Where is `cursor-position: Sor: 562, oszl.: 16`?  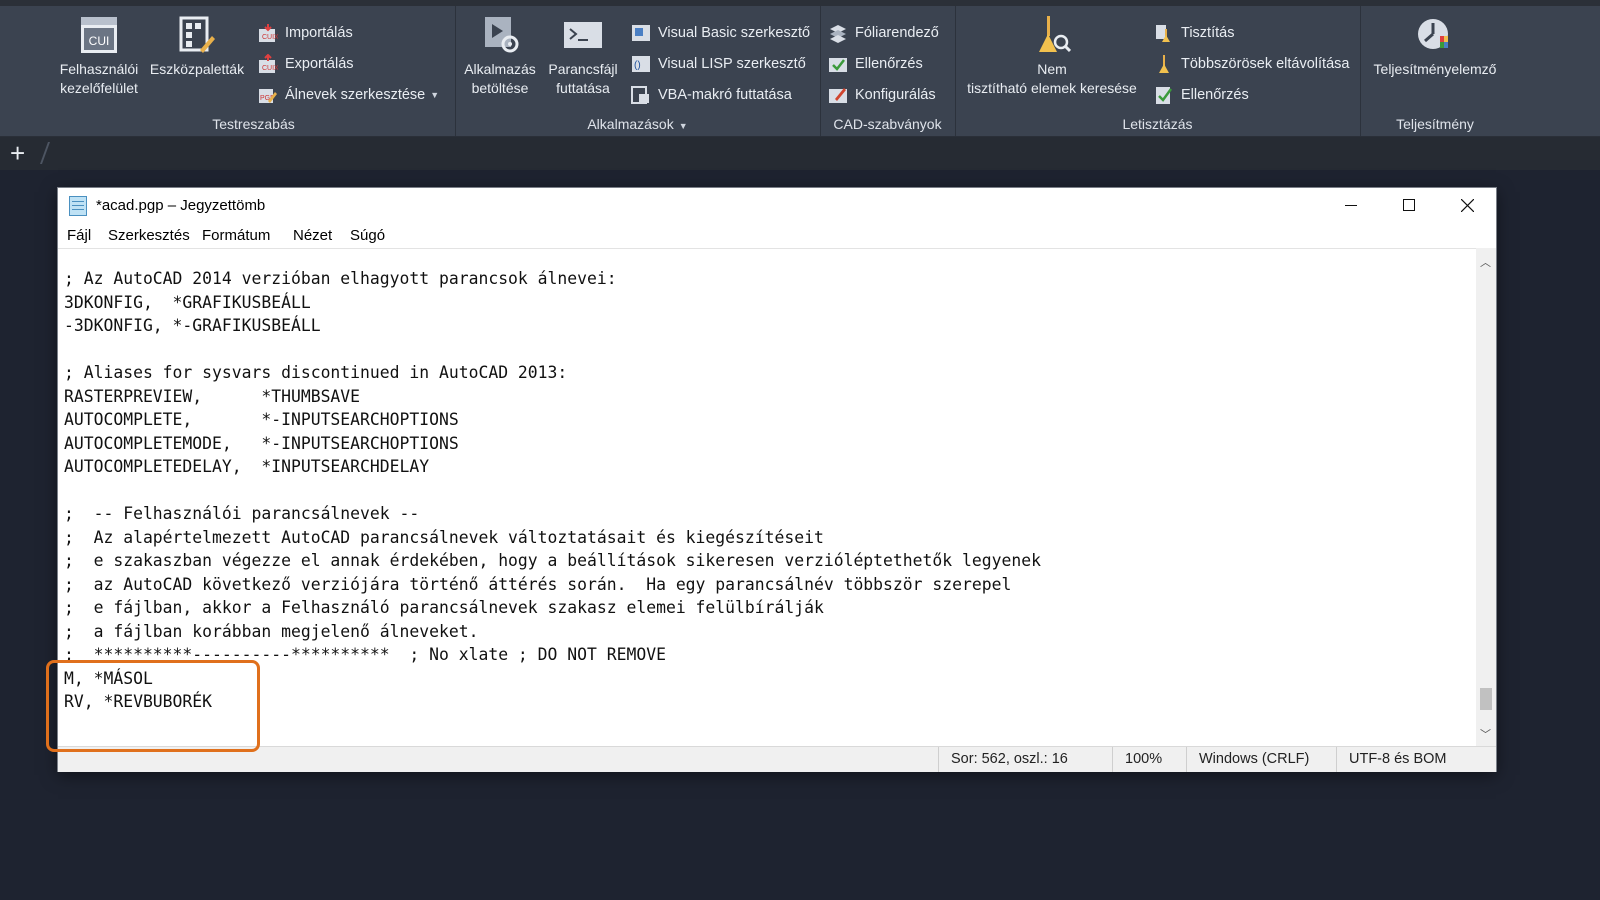 cursor-position: Sor: 562, oszl.: 16 is located at coordinates (1009, 759).